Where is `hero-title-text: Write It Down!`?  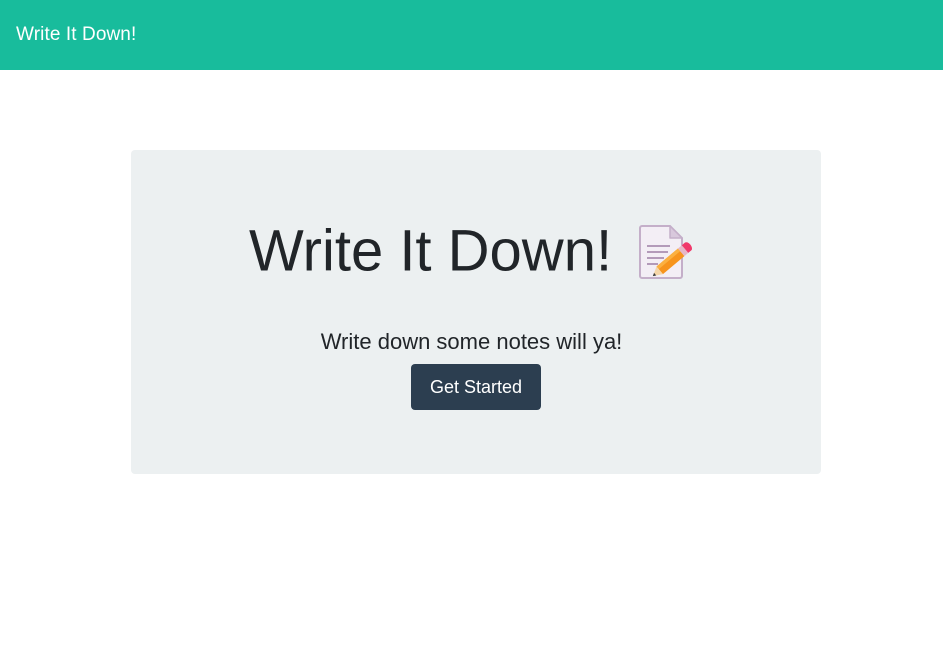
hero-title-text: Write It Down! is located at coordinates (430, 251).